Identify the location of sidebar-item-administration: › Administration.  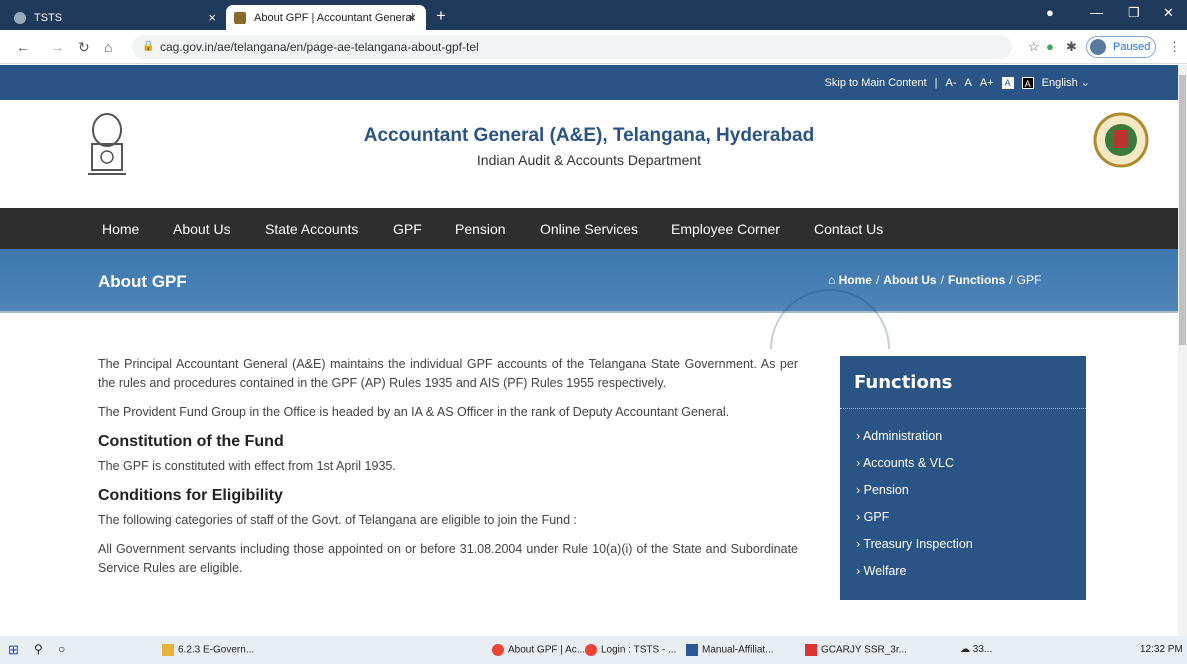
(899, 436).